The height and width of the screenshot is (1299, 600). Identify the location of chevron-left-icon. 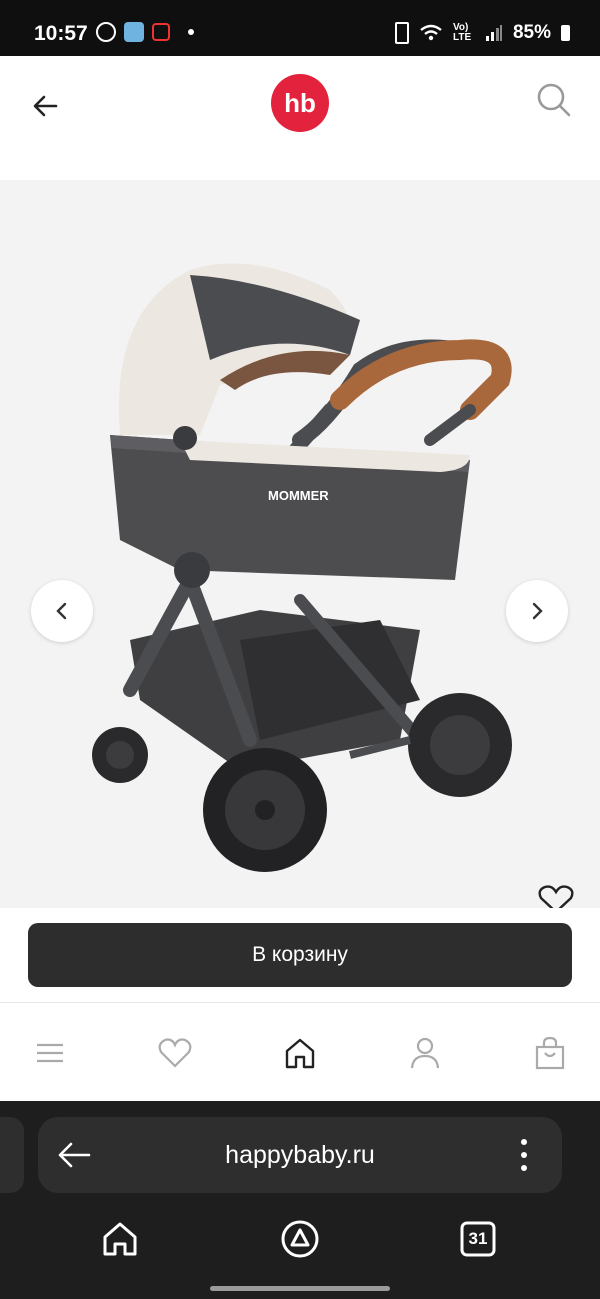
(61, 611).